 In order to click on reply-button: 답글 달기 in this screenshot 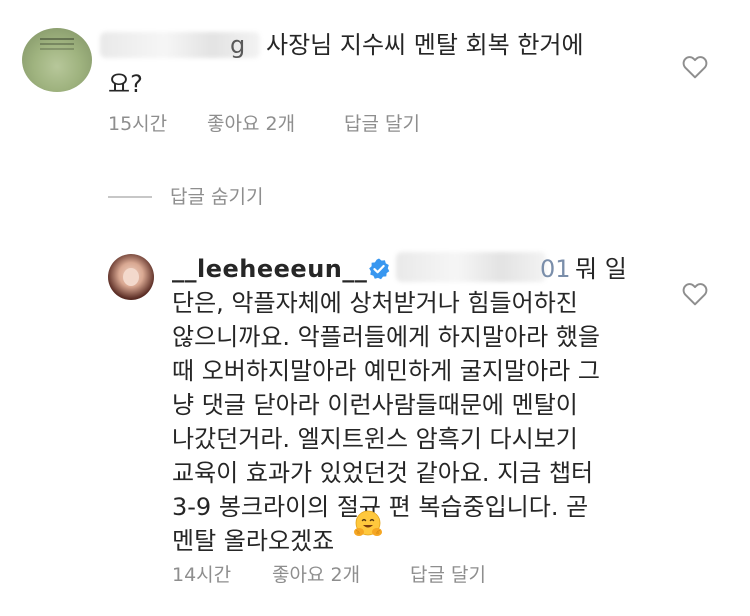, I will do `click(382, 124)`.